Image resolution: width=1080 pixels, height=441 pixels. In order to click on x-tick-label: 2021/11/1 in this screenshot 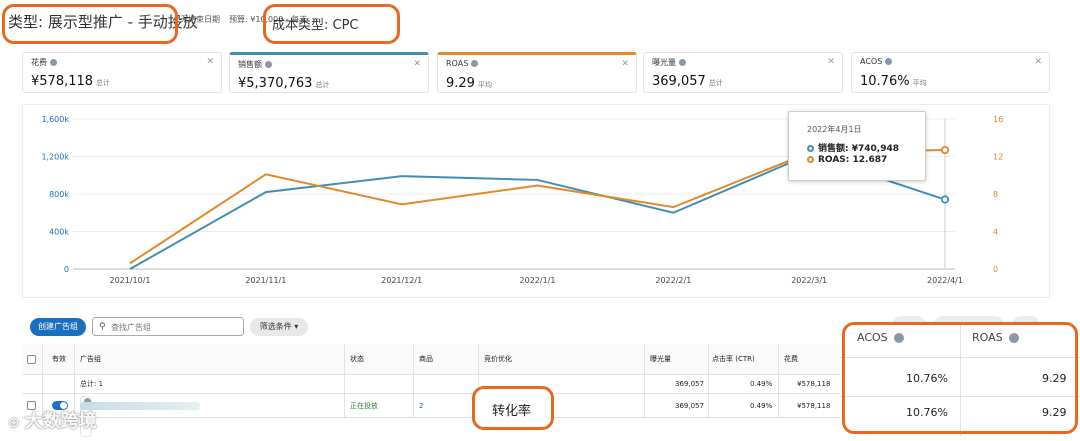, I will do `click(265, 280)`.